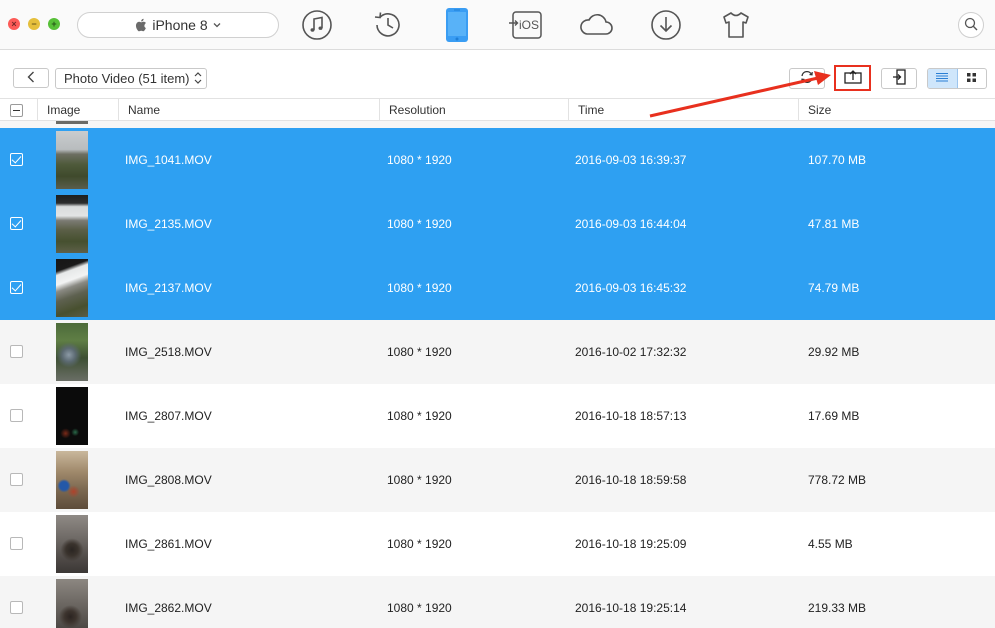 The image size is (995, 628). I want to click on search-button, so click(971, 25).